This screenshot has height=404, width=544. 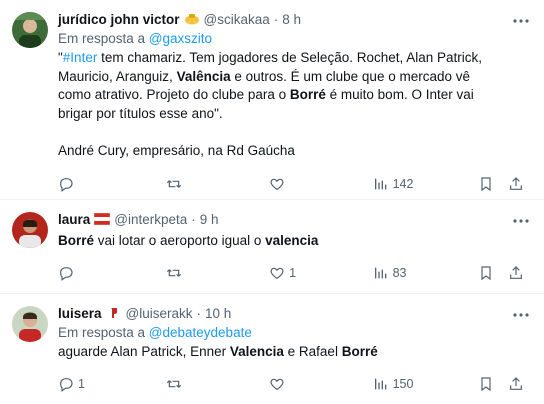 I want to click on text-part: vai lotar o aeroporto igual o, so click(x=180, y=240).